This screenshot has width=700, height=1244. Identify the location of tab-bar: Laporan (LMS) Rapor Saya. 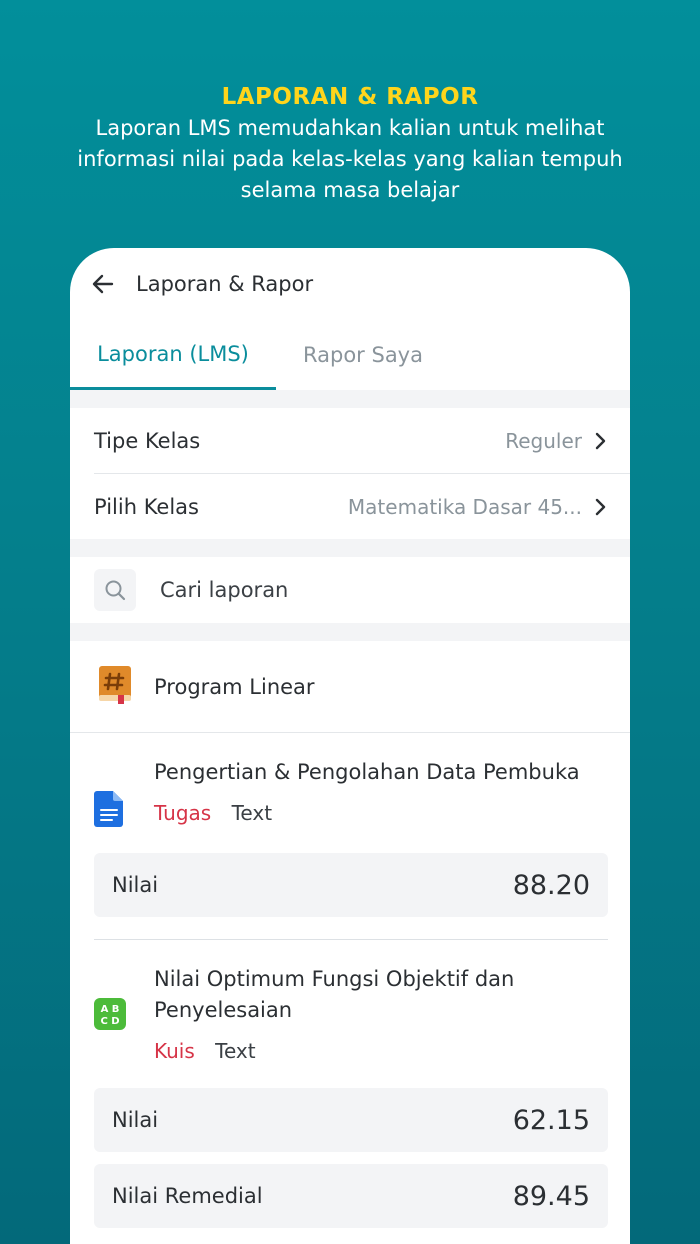
(350, 355).